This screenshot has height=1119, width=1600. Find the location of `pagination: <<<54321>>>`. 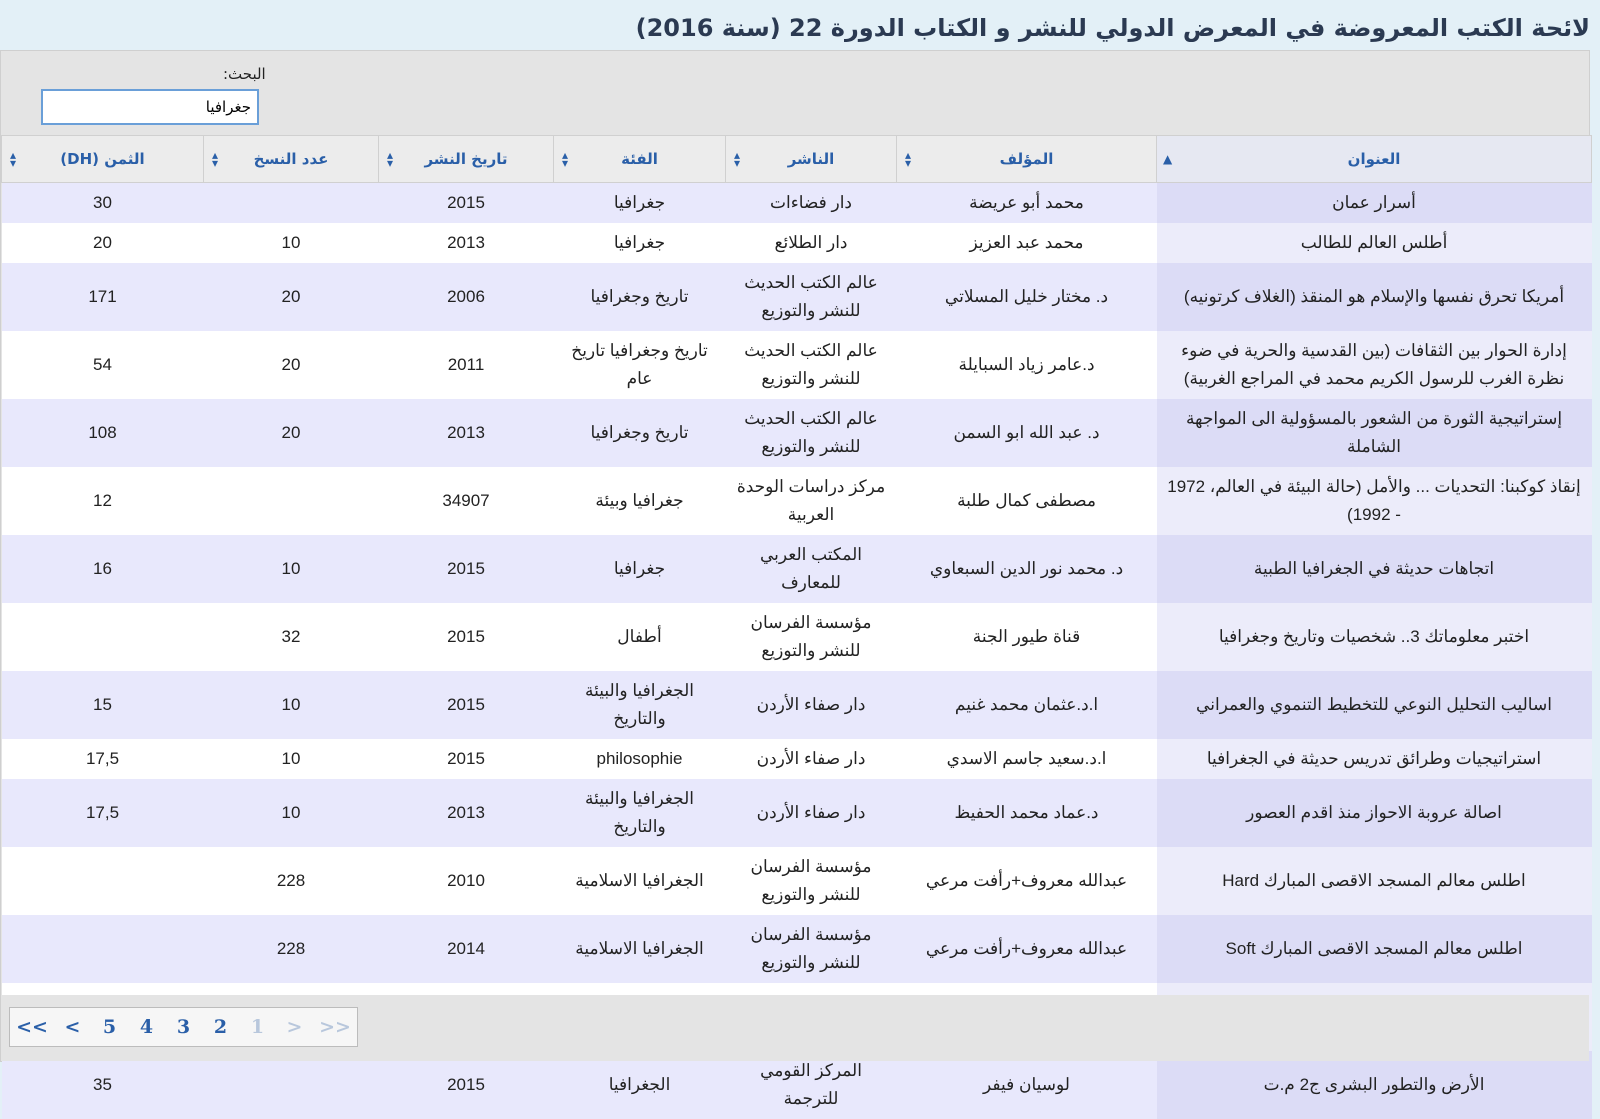

pagination: <<<54321>>> is located at coordinates (183, 1027).